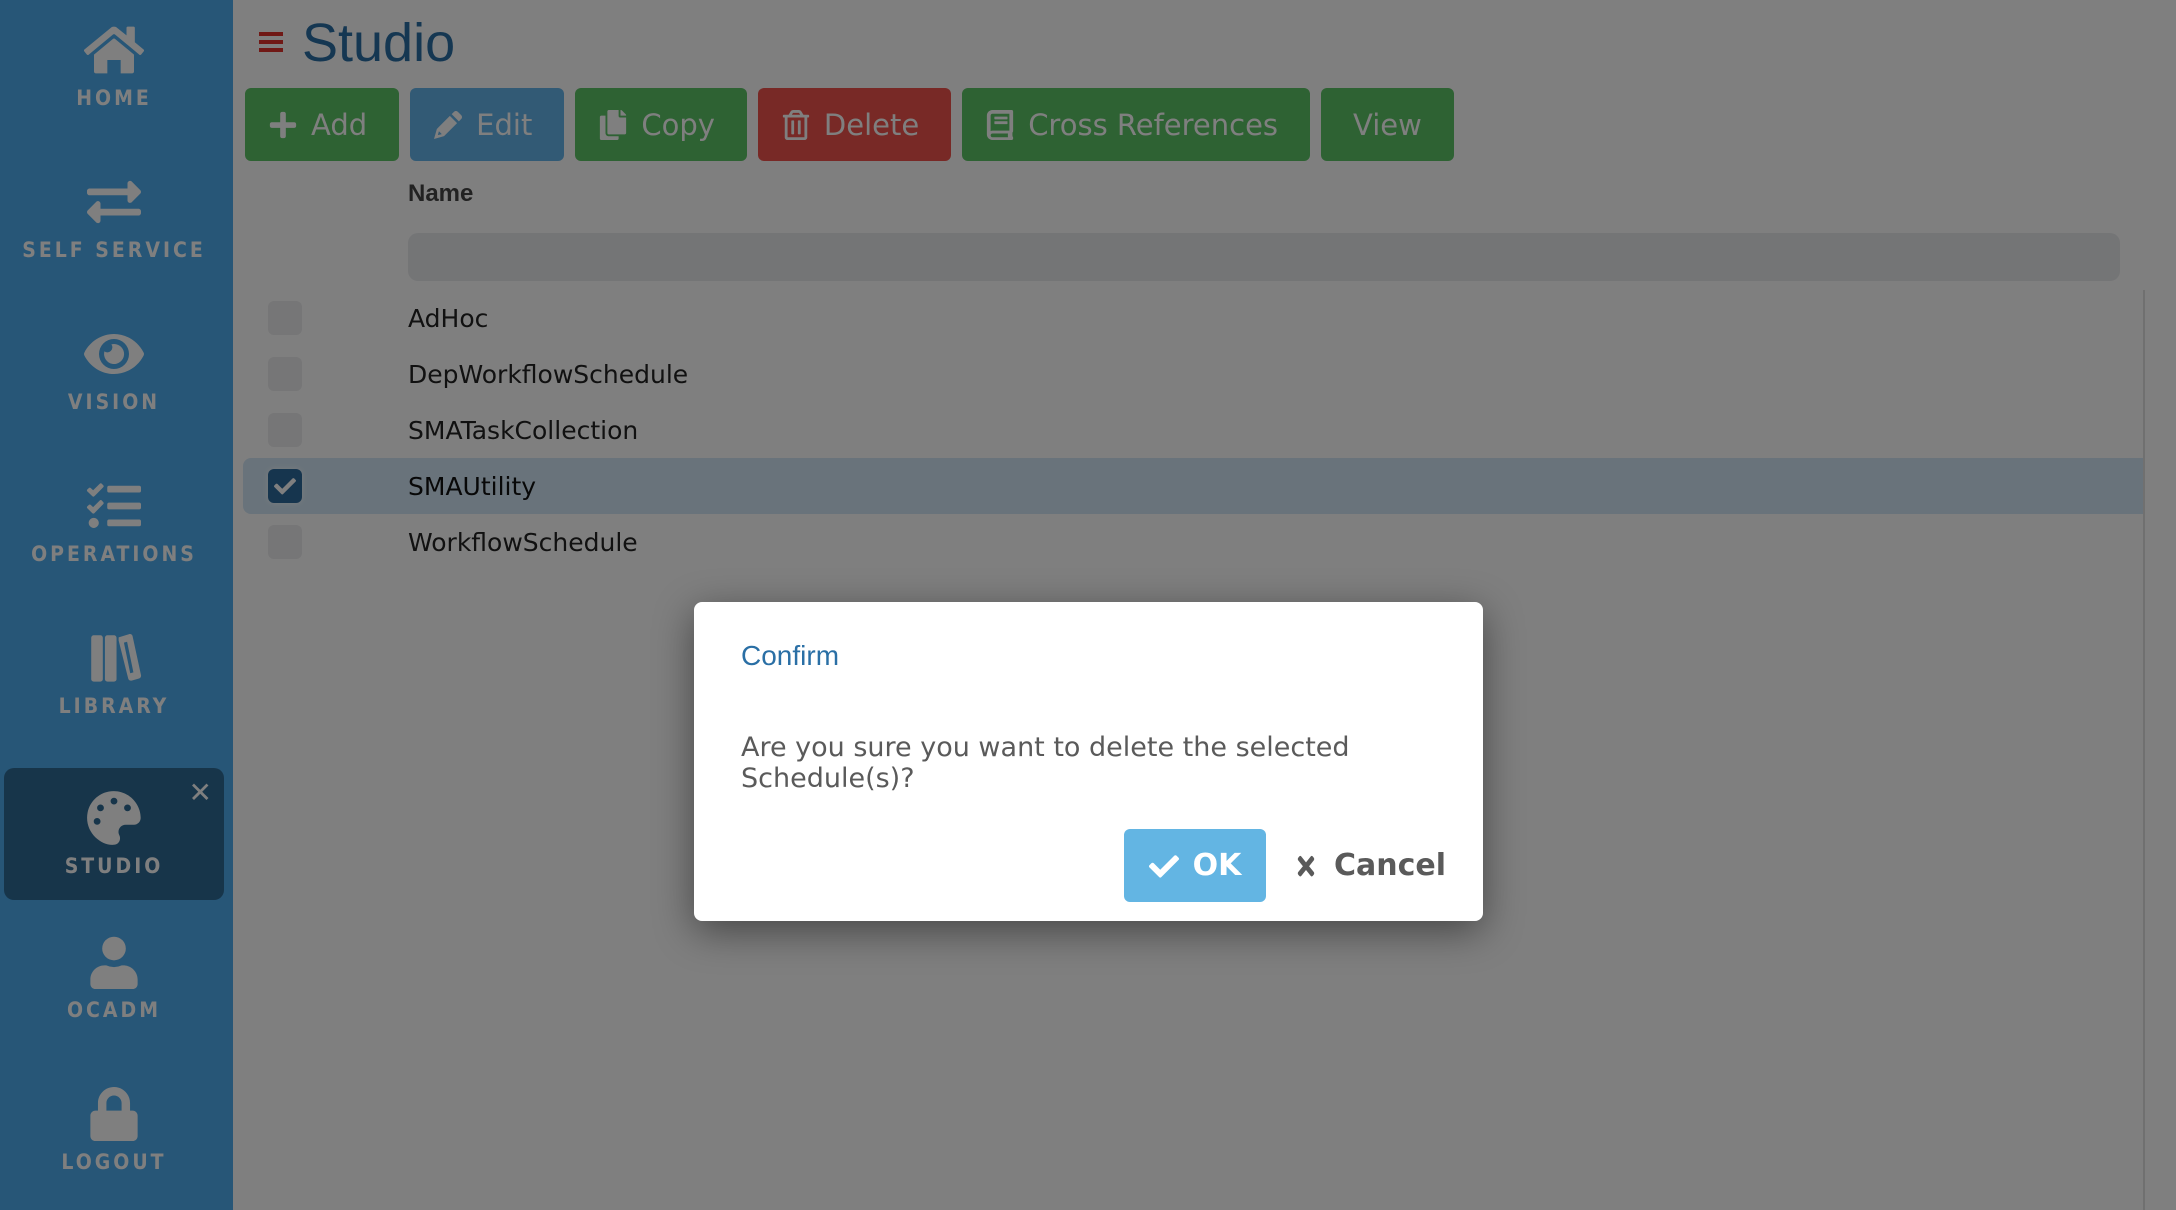 Image resolution: width=2176 pixels, height=1210 pixels. I want to click on ok-button: OK, so click(1195, 865).